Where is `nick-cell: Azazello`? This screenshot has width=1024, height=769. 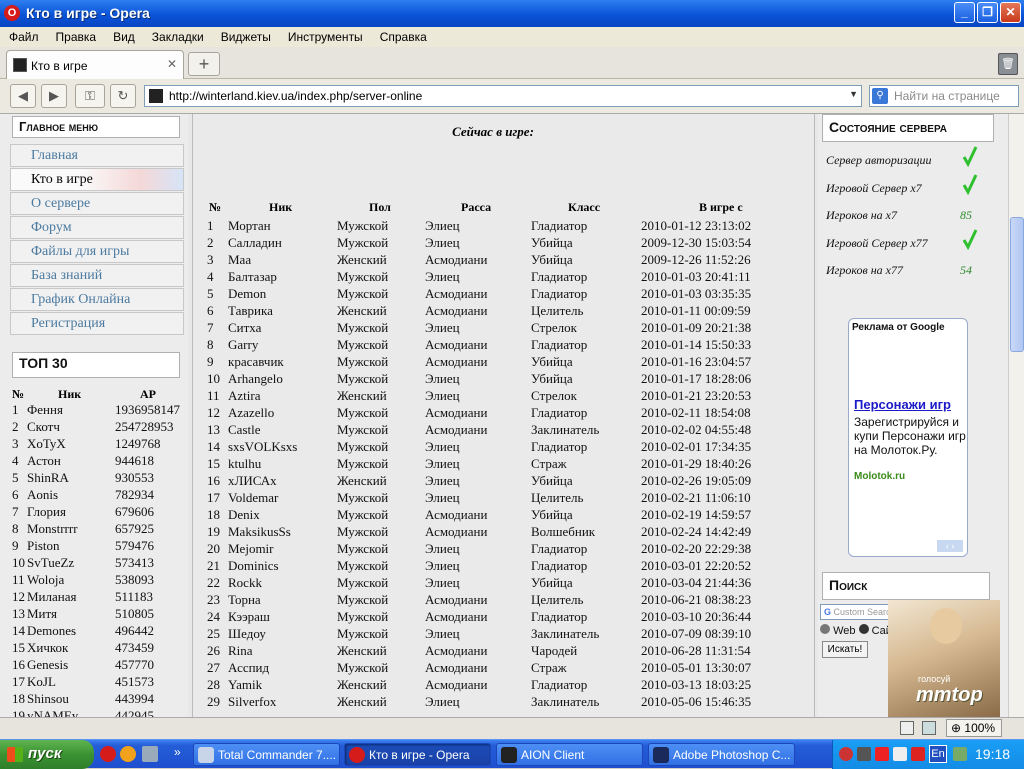
nick-cell: Azazello is located at coordinates (251, 413).